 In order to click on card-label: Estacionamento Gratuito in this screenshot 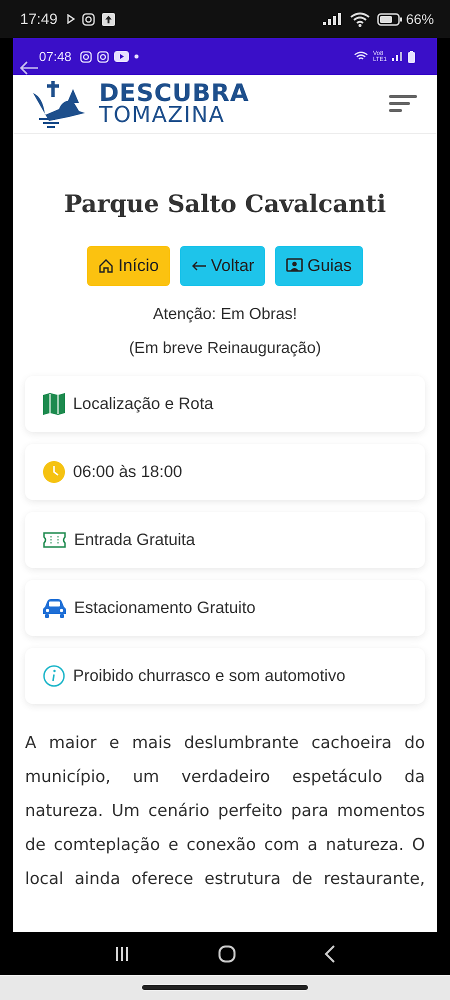, I will do `click(165, 608)`.